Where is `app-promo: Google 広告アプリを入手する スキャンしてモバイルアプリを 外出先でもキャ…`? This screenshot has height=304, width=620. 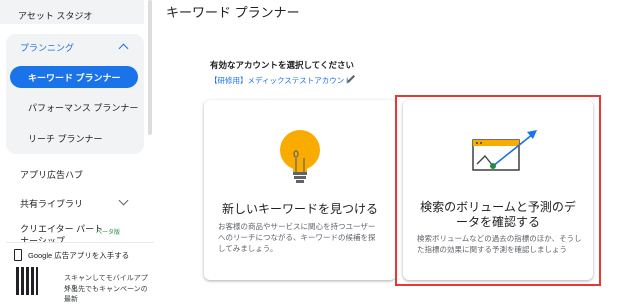 app-promo: Google 広告アプリを入手する スキャンしてモバイルアプリを 外出先でもキャ… is located at coordinates (80, 272).